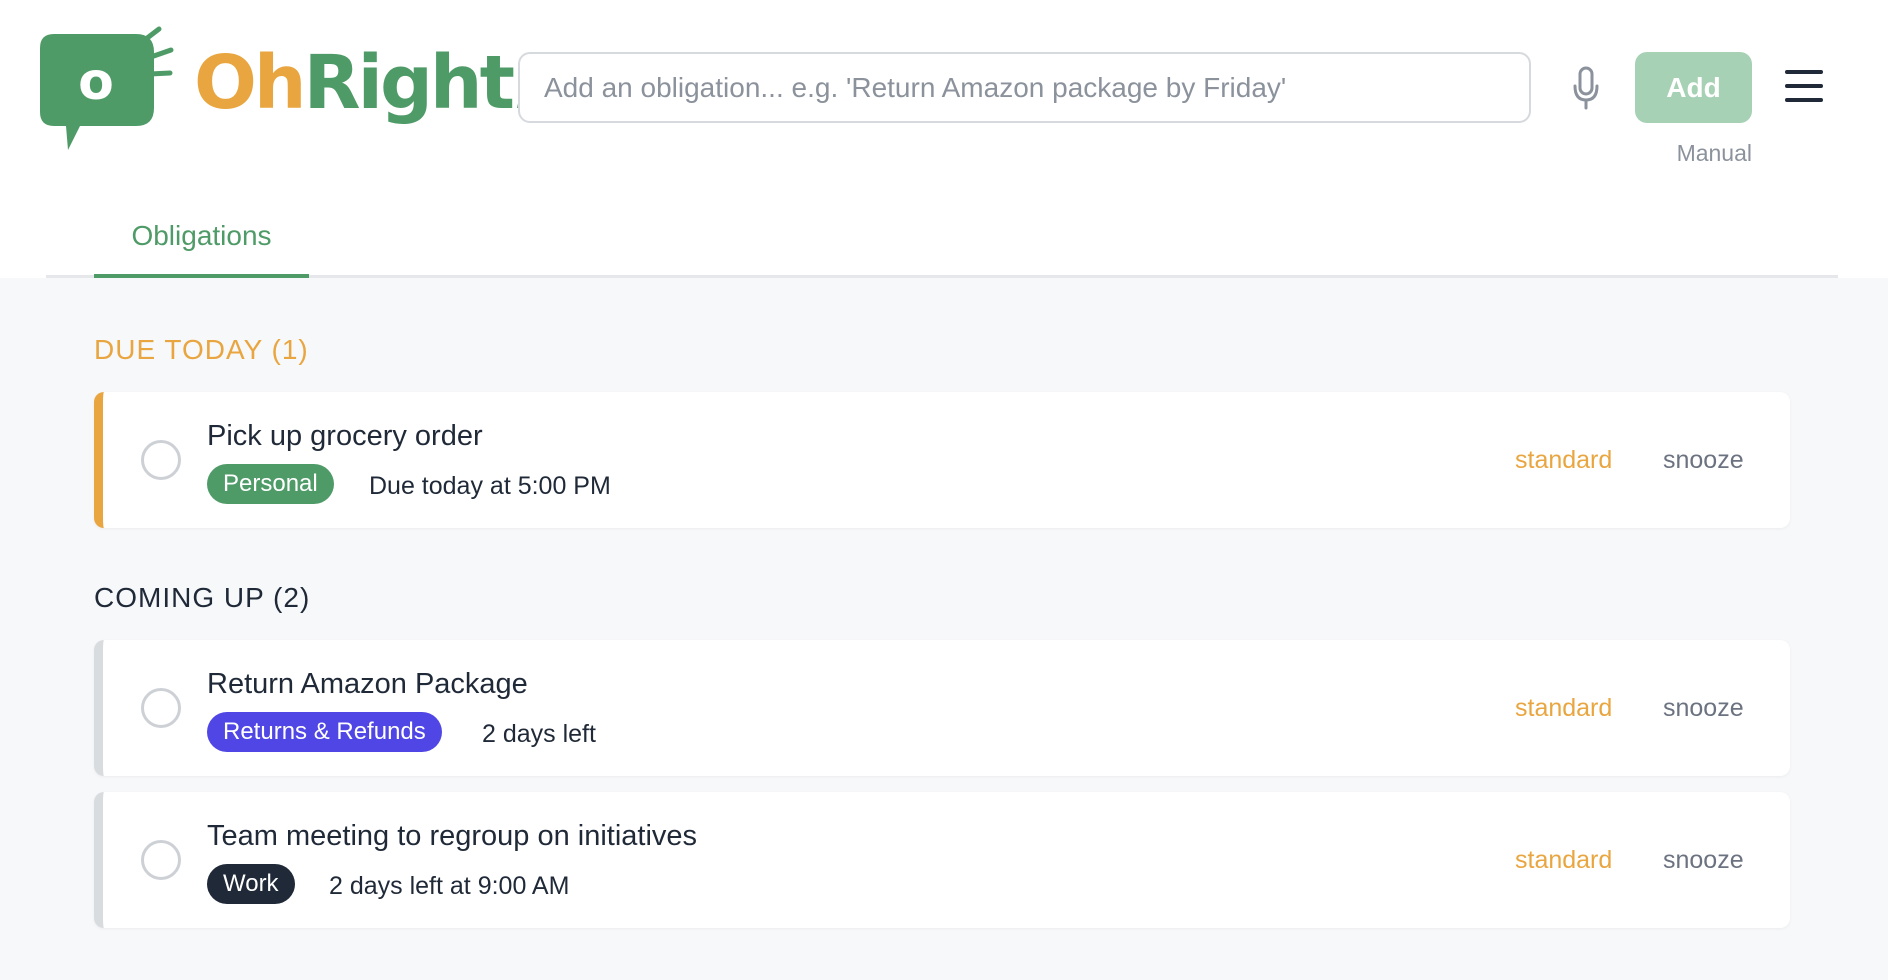 Image resolution: width=1888 pixels, height=980 pixels. Describe the element at coordinates (1024, 87) in the screenshot. I see `obligation-input` at that location.